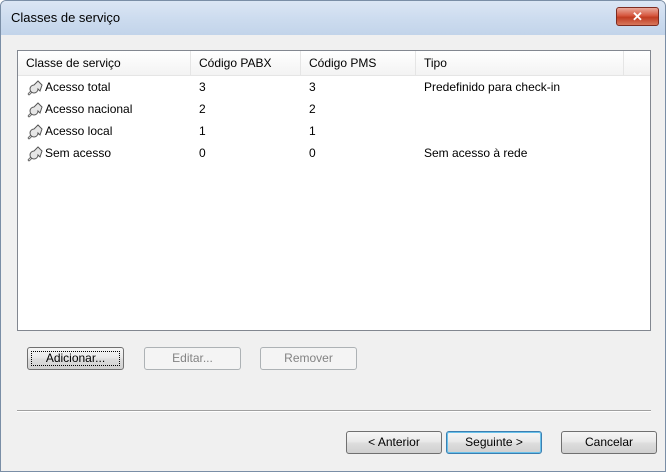 The width and height of the screenshot is (666, 472). Describe the element at coordinates (66, 17) in the screenshot. I see `window-title: Classes de serviço` at that location.